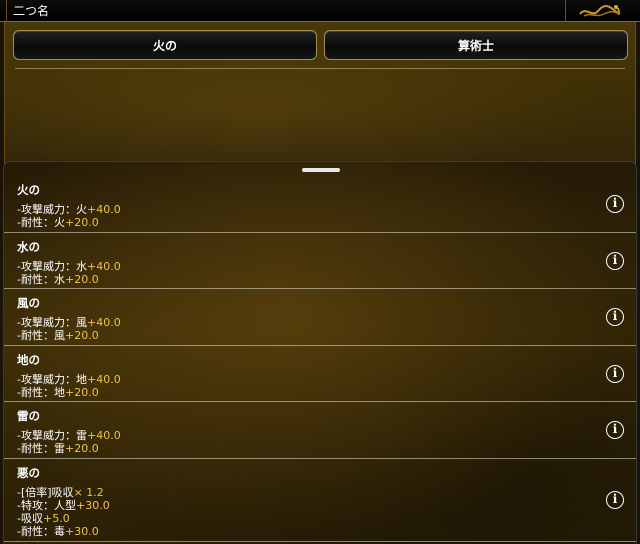 Image resolution: width=640 pixels, height=544 pixels. What do you see at coordinates (286, 11) in the screenshot?
I see `page-title: 二つ名` at bounding box center [286, 11].